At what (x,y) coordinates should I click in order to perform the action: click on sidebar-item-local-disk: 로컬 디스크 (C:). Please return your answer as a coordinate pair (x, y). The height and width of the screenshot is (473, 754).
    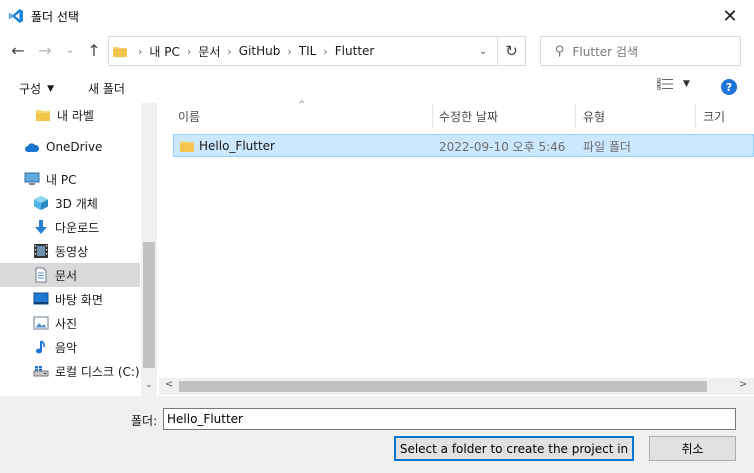
    Looking at the image, I should click on (70, 371).